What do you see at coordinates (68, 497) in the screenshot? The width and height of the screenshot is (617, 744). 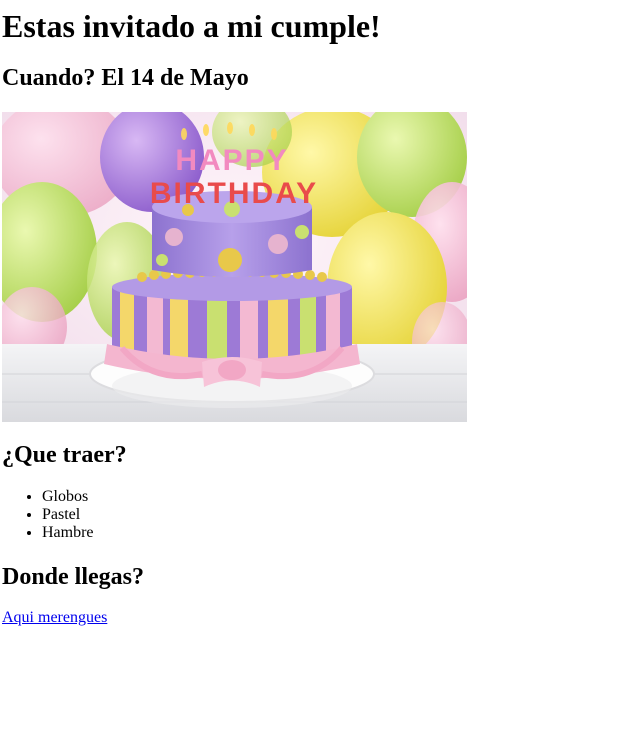 I see `list-item: Globos` at bounding box center [68, 497].